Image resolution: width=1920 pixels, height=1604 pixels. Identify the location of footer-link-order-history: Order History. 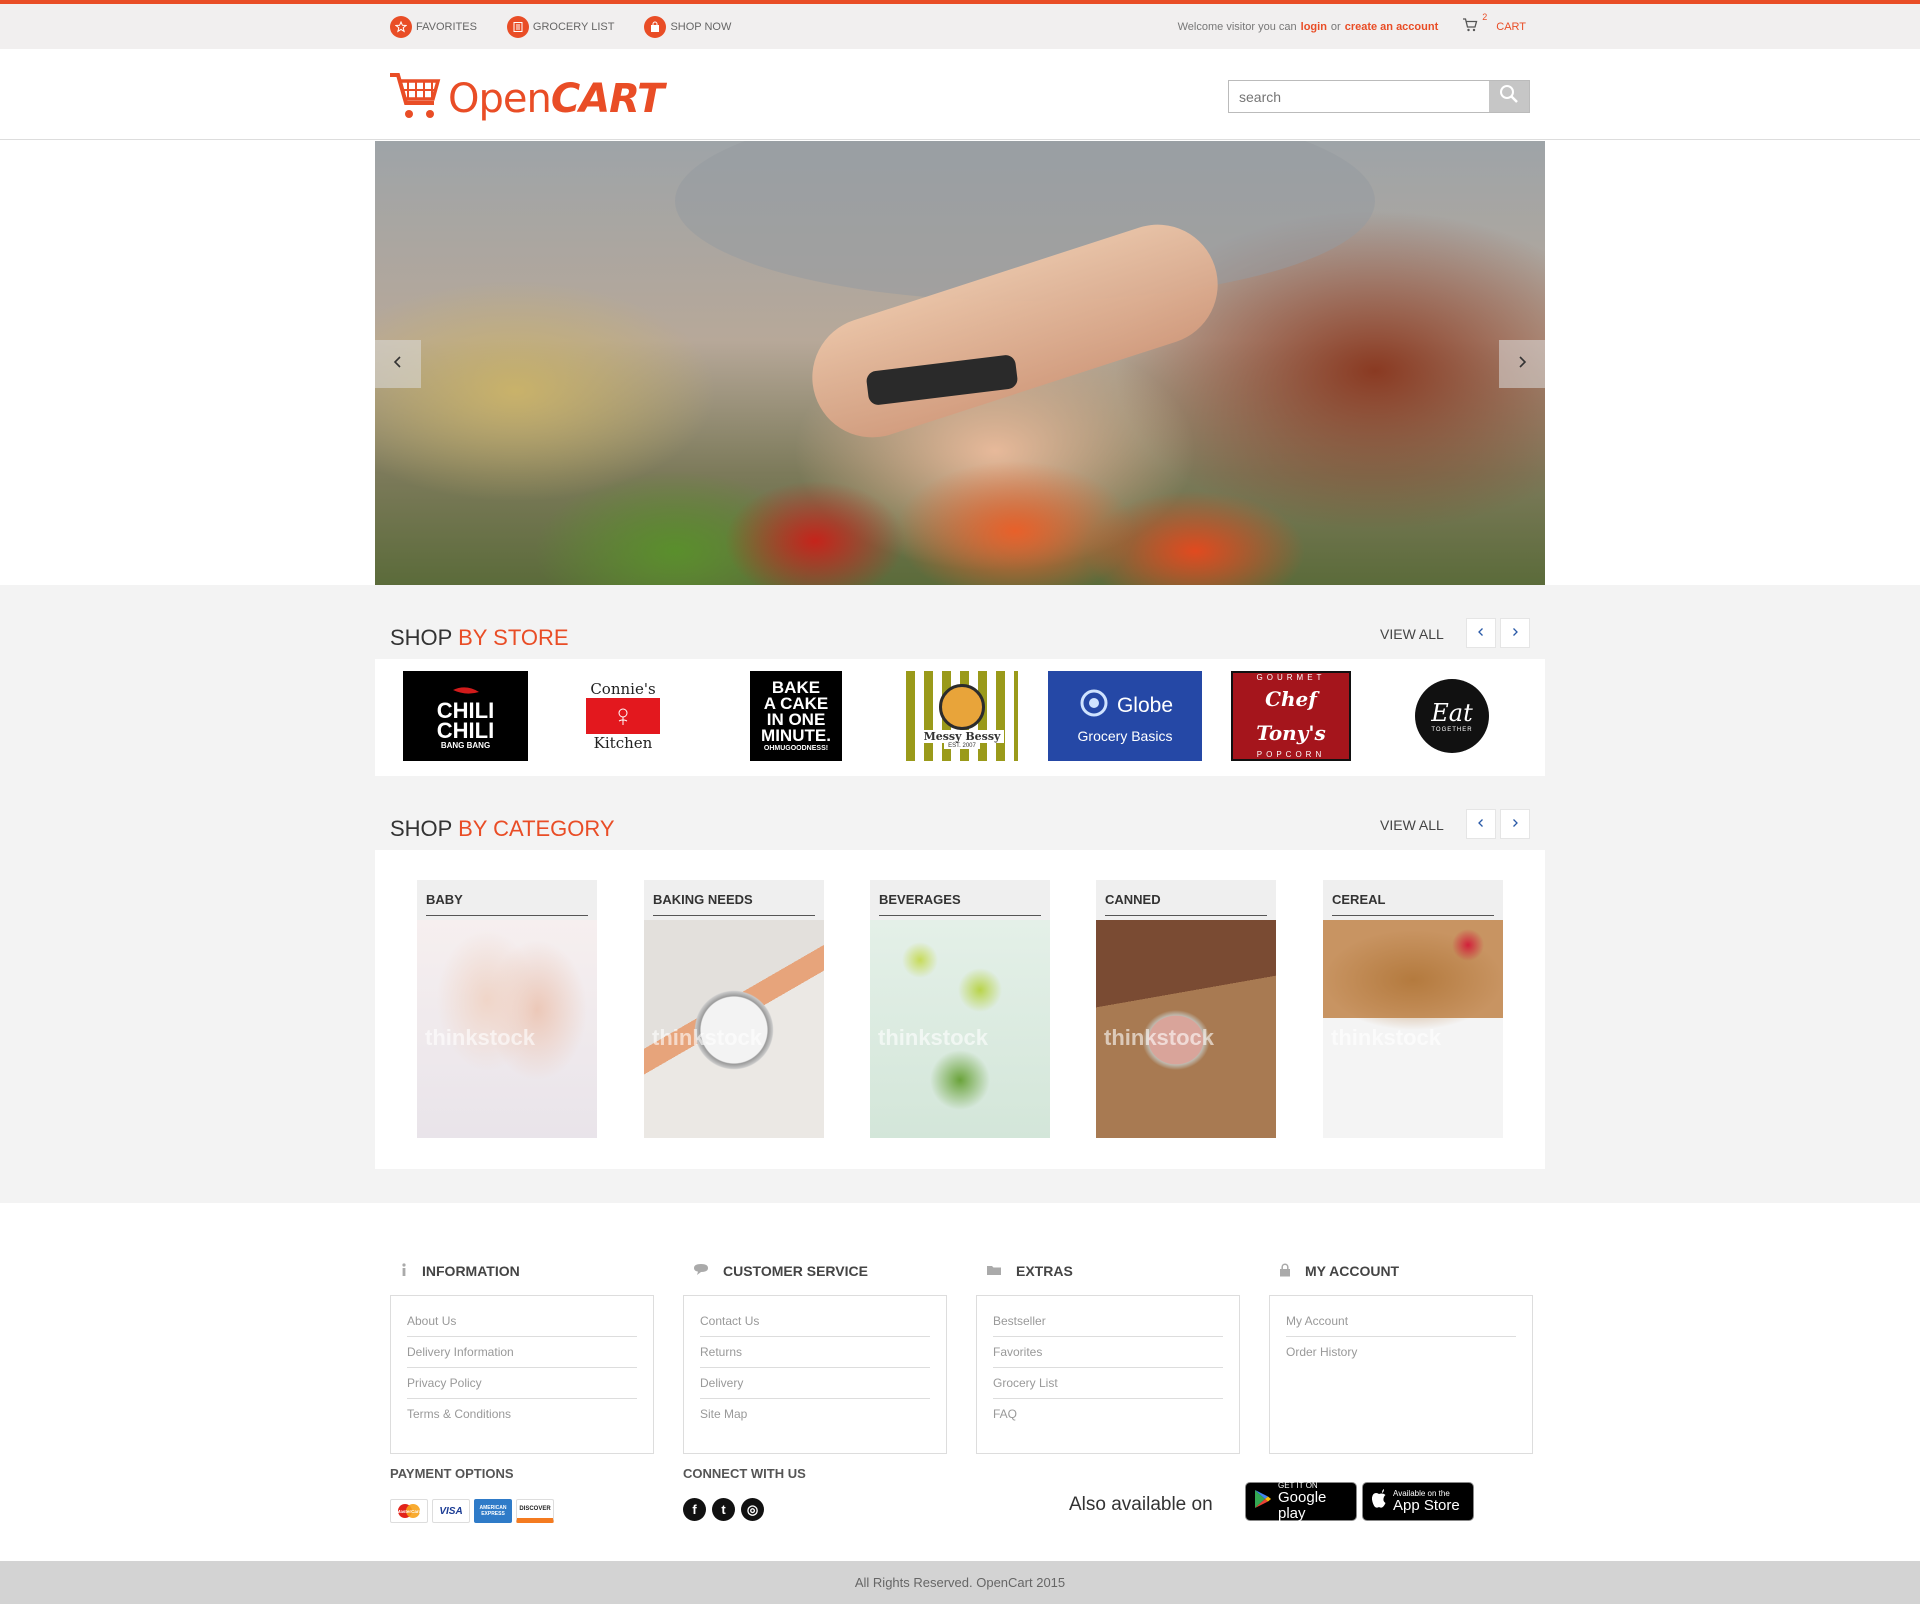
(1401, 1352).